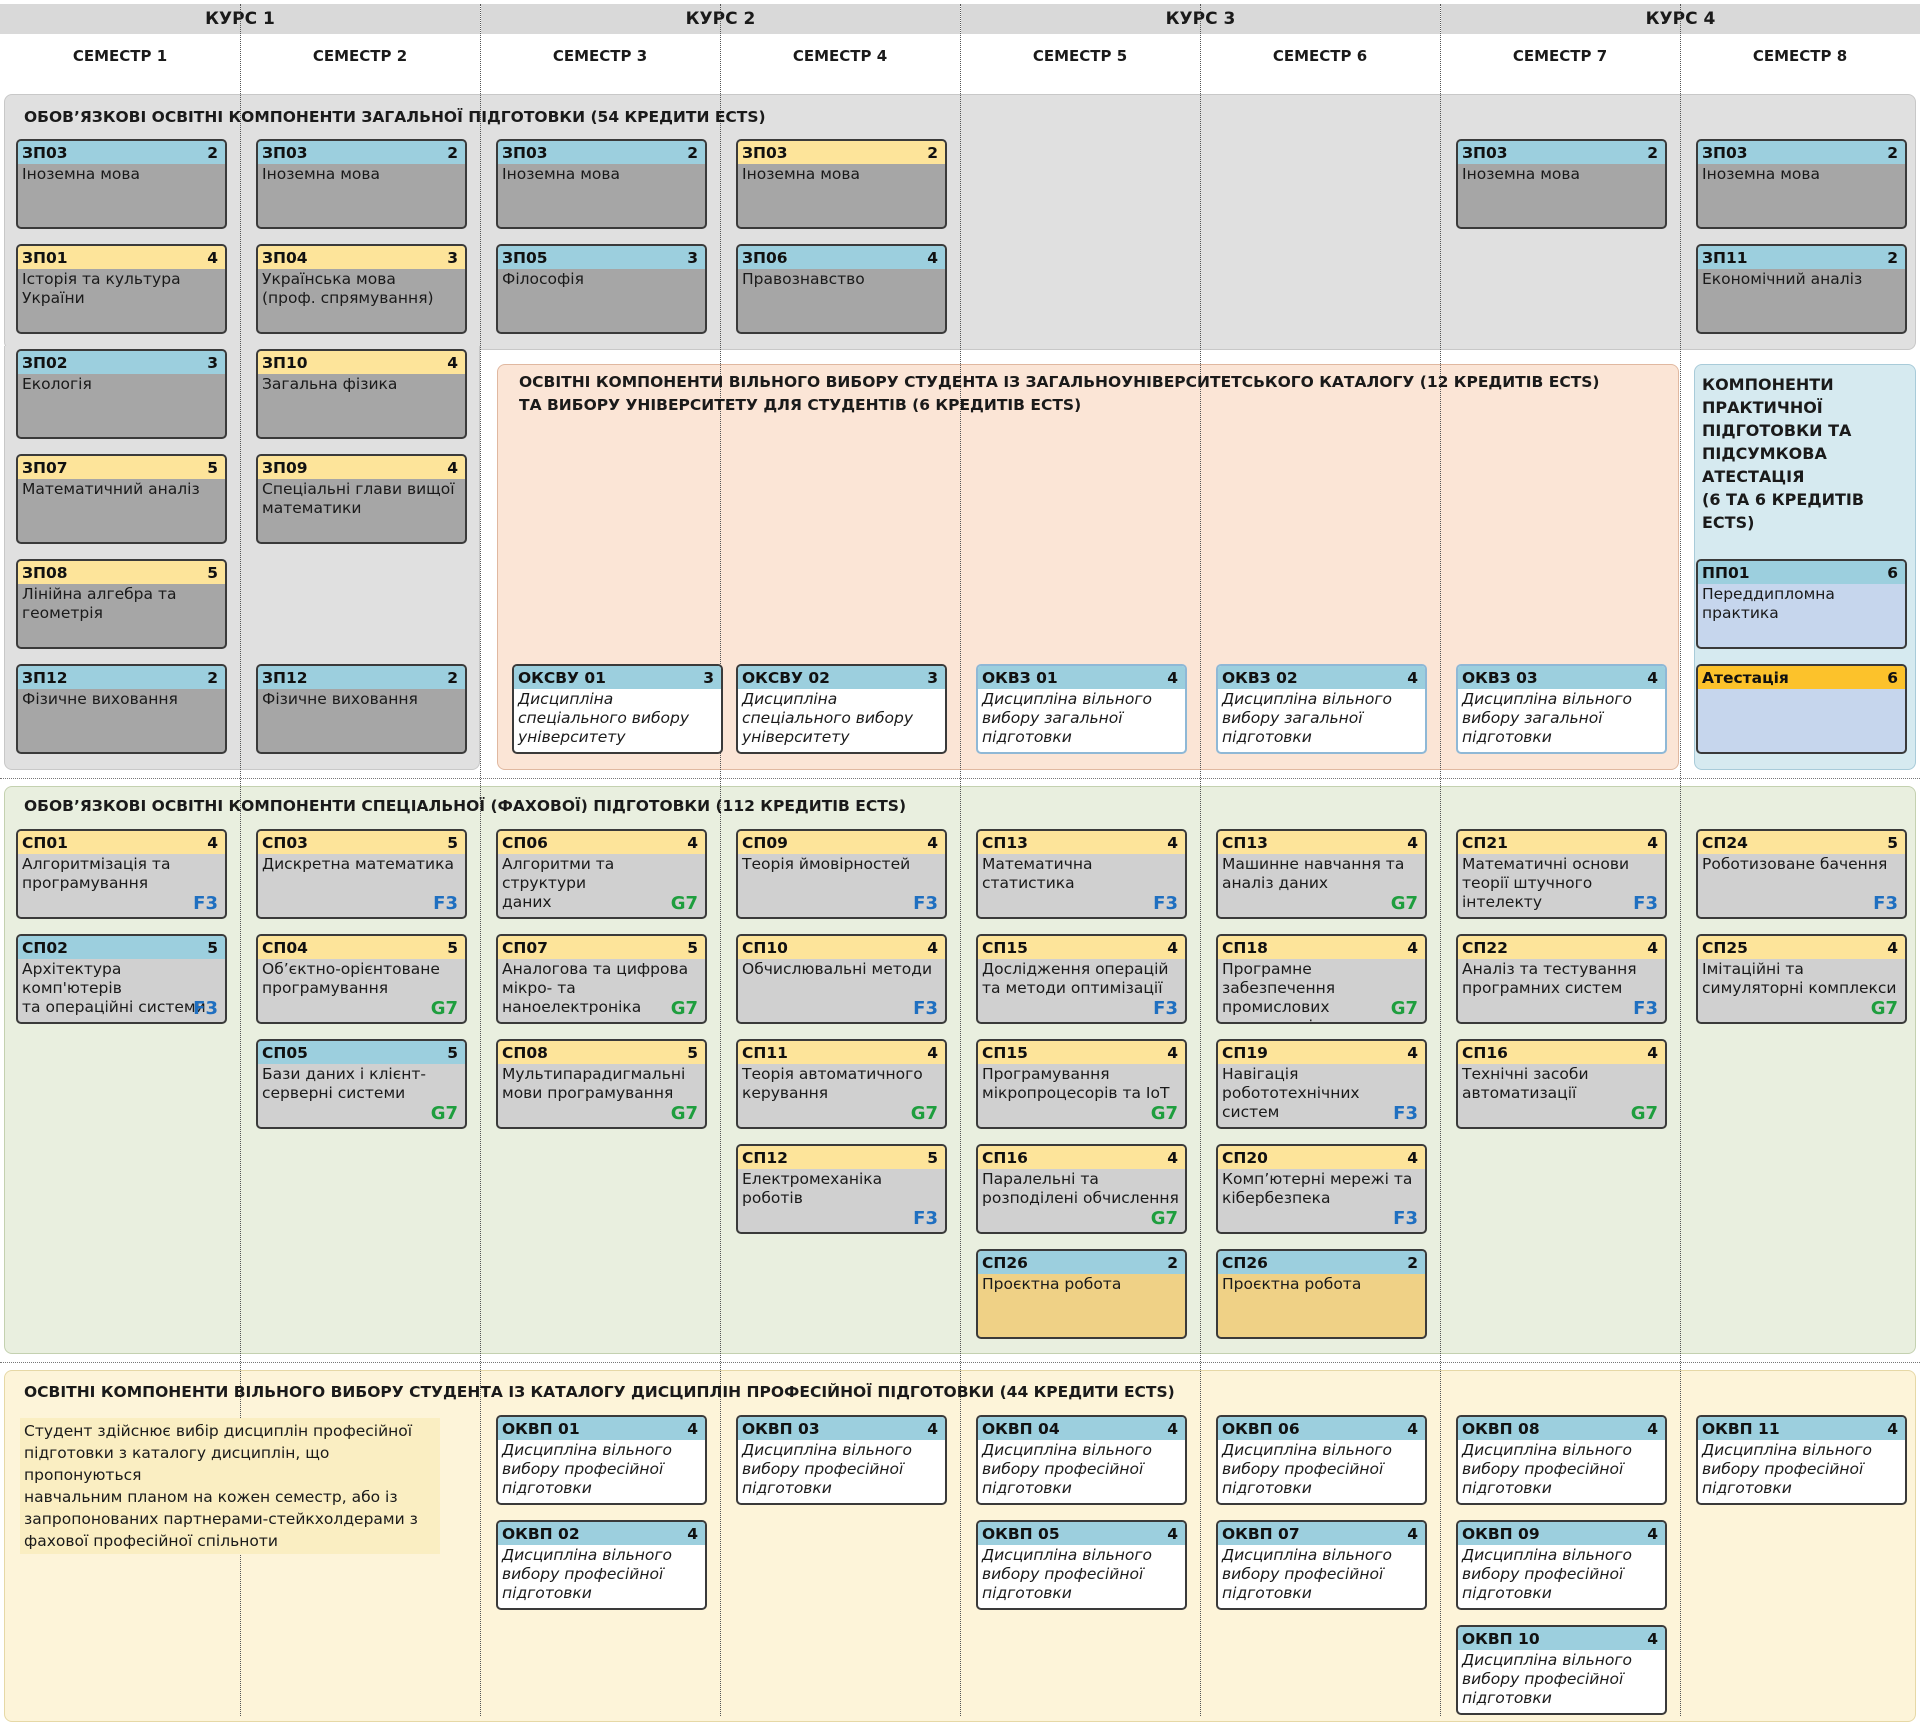  I want to click on course-card: ЗП03 2 Іноземна мова, so click(361, 184).